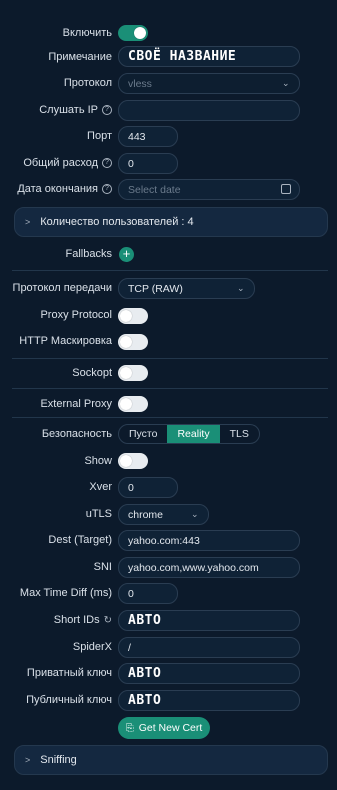  I want to click on expiry-label: Дата окончания?, so click(64, 189).